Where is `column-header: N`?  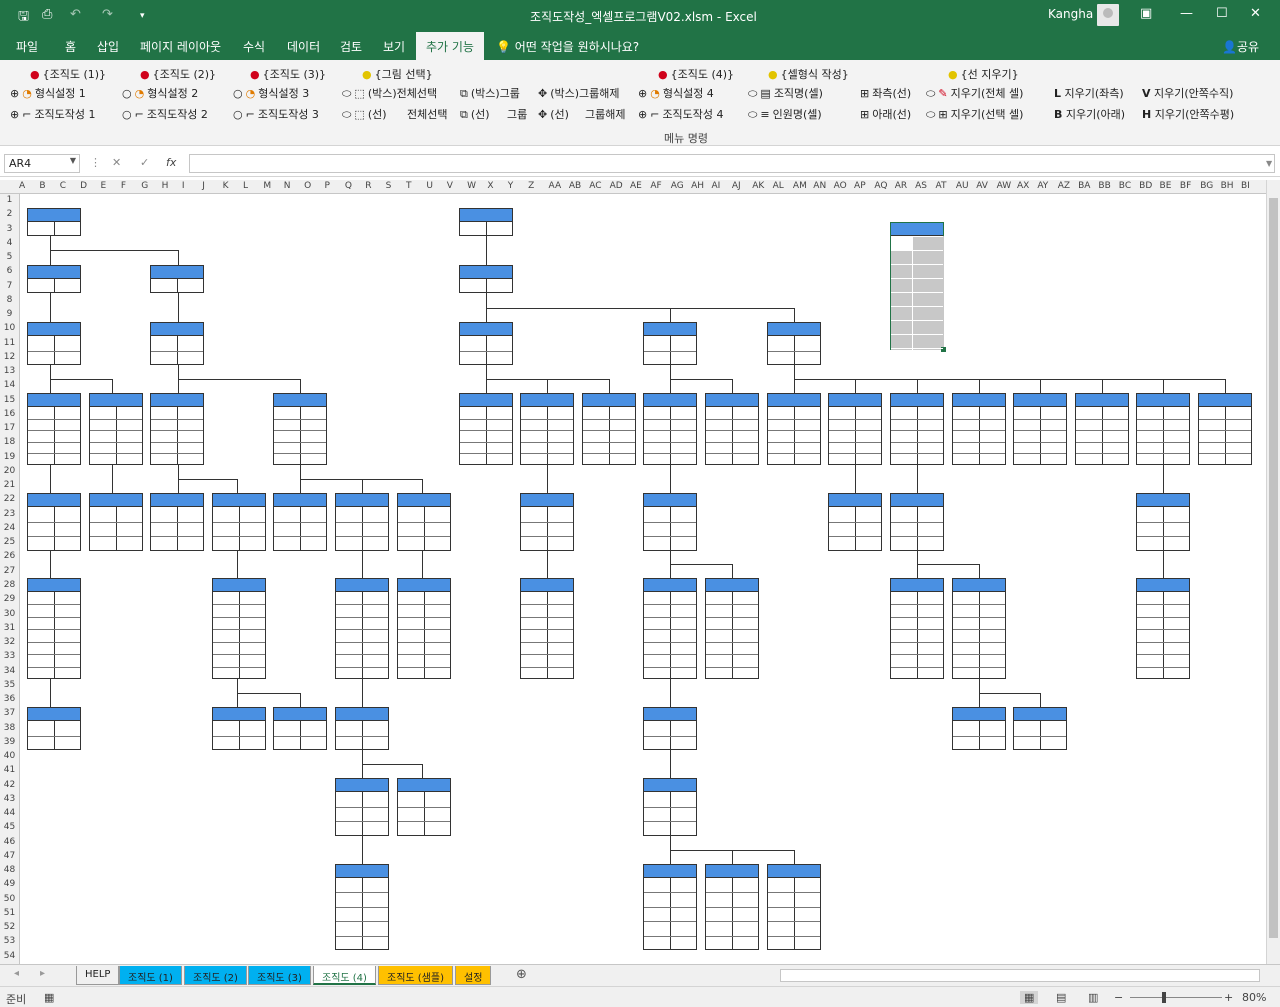 column-header: N is located at coordinates (287, 186).